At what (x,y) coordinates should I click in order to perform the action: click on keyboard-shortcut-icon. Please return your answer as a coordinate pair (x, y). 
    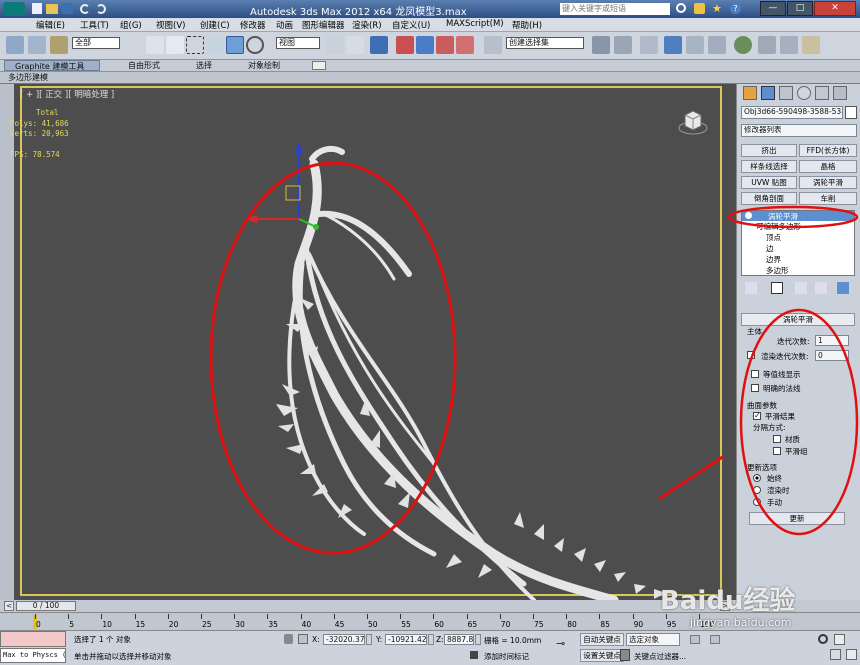
    Looking at the image, I should click on (379, 45).